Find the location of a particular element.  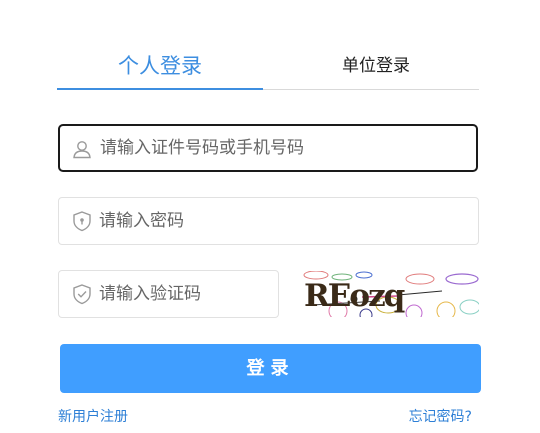

account-field is located at coordinates (268, 148).